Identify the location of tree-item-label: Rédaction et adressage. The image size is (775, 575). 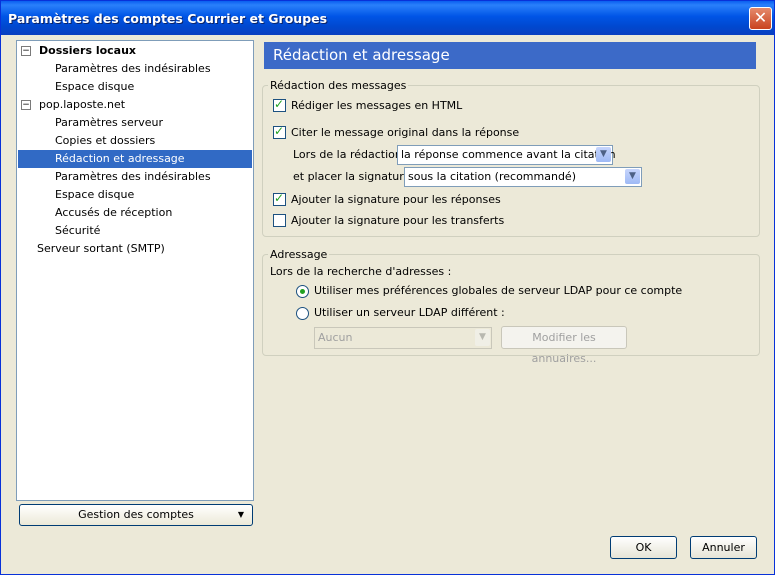
(120, 158).